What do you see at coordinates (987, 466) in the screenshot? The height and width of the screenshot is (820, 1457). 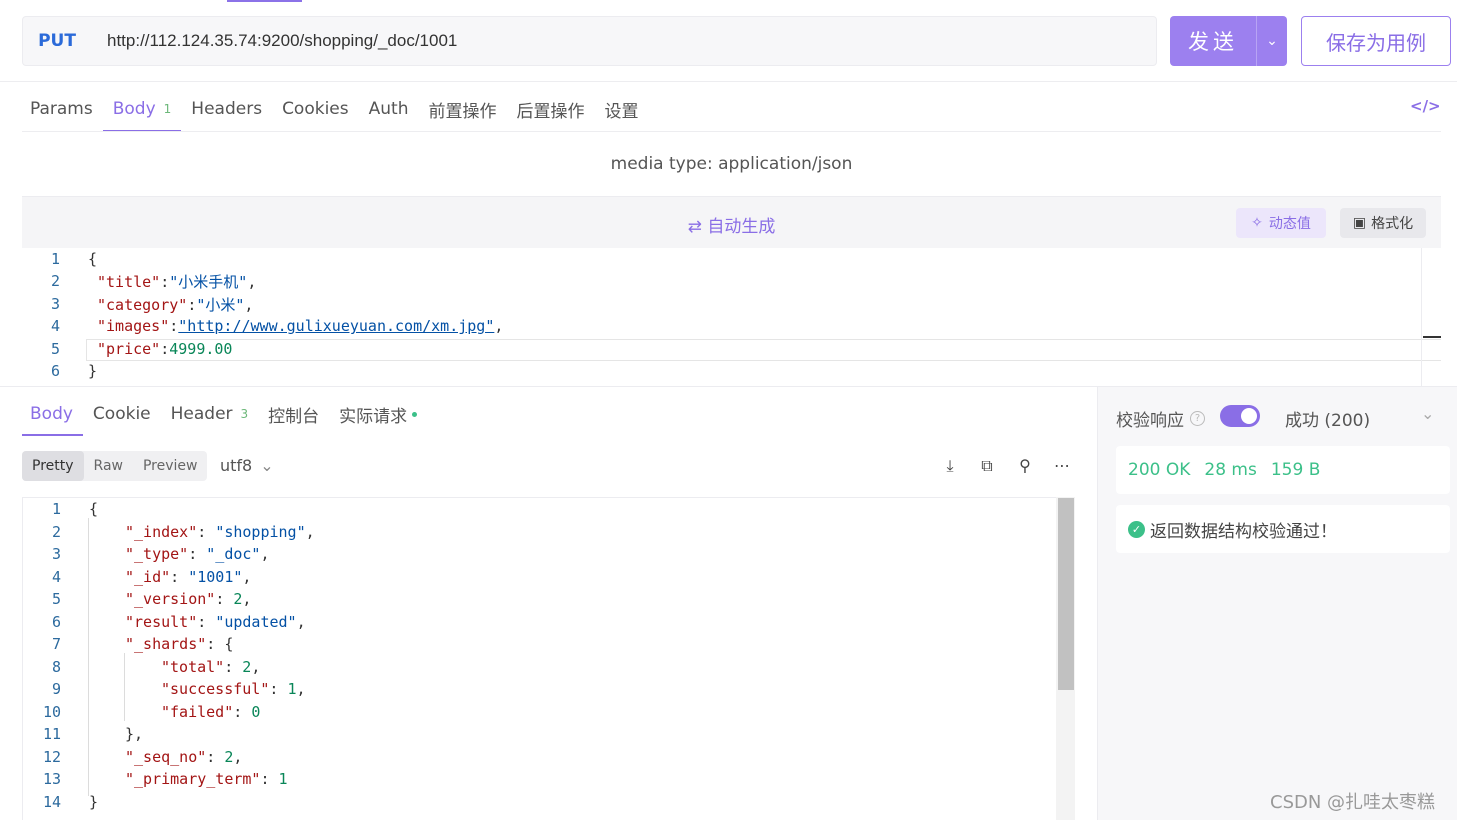 I see `copy-icon: ⧉` at bounding box center [987, 466].